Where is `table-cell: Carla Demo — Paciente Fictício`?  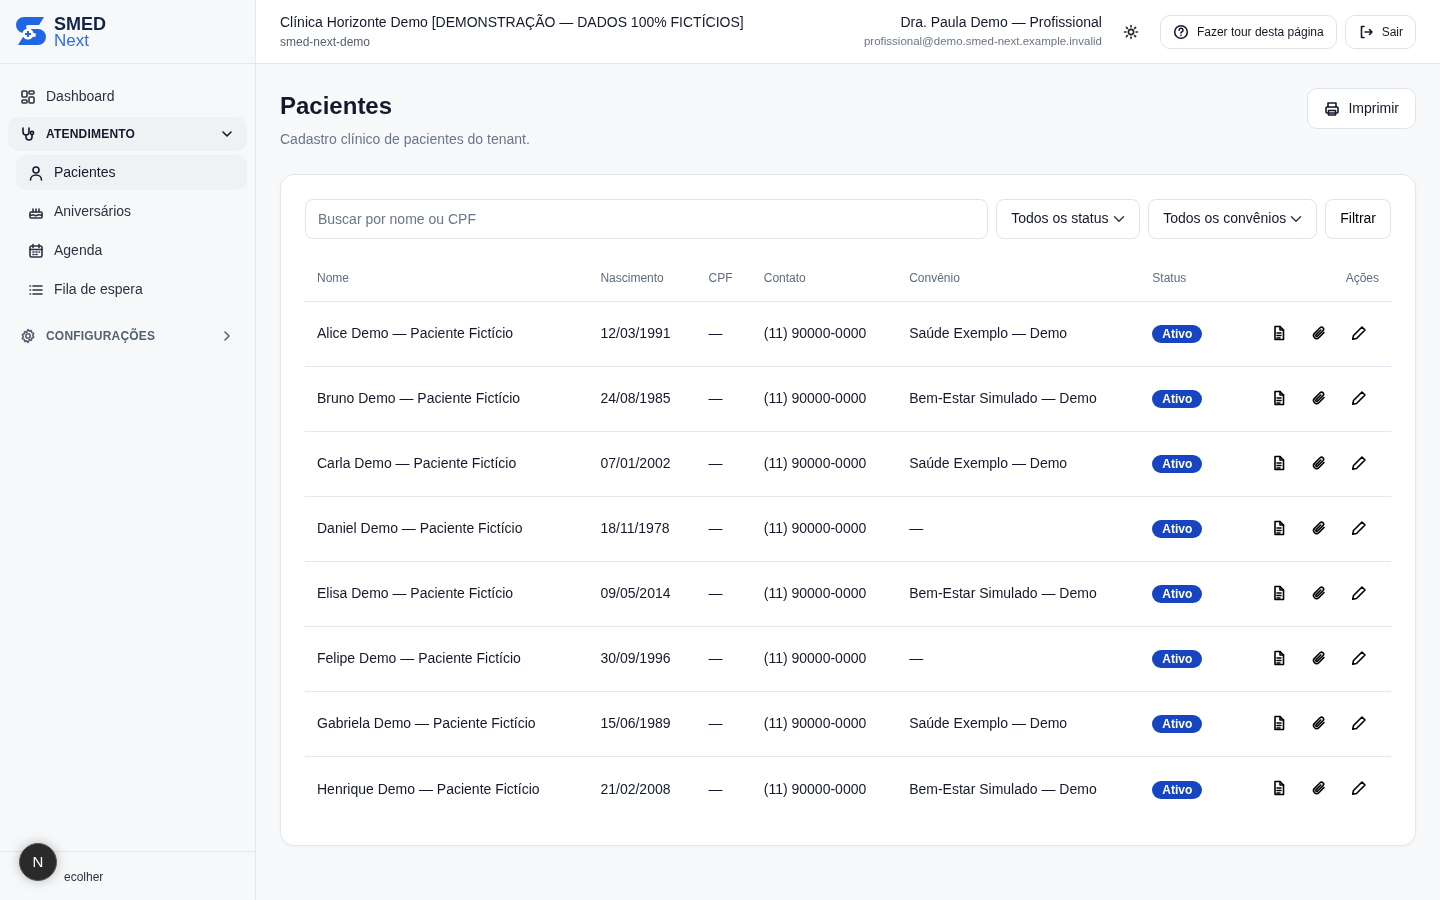
table-cell: Carla Demo — Paciente Fictício is located at coordinates (417, 463).